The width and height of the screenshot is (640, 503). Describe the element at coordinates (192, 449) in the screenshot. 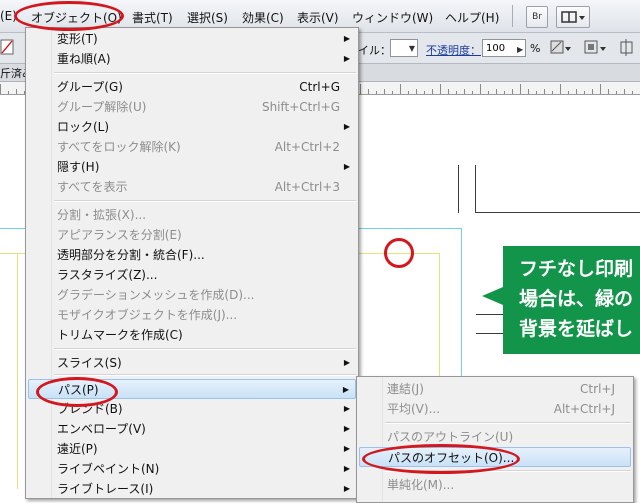

I see `menu-item-perspective: 遠近(P) ▶` at that location.